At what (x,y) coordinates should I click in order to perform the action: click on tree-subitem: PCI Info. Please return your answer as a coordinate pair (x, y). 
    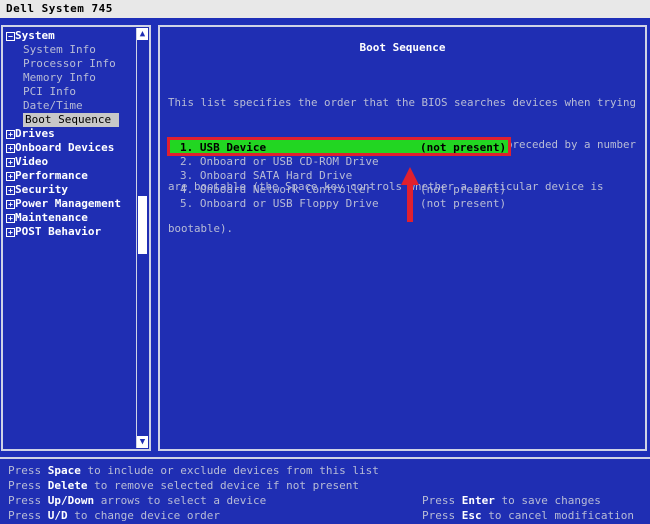
    Looking at the image, I should click on (72, 92).